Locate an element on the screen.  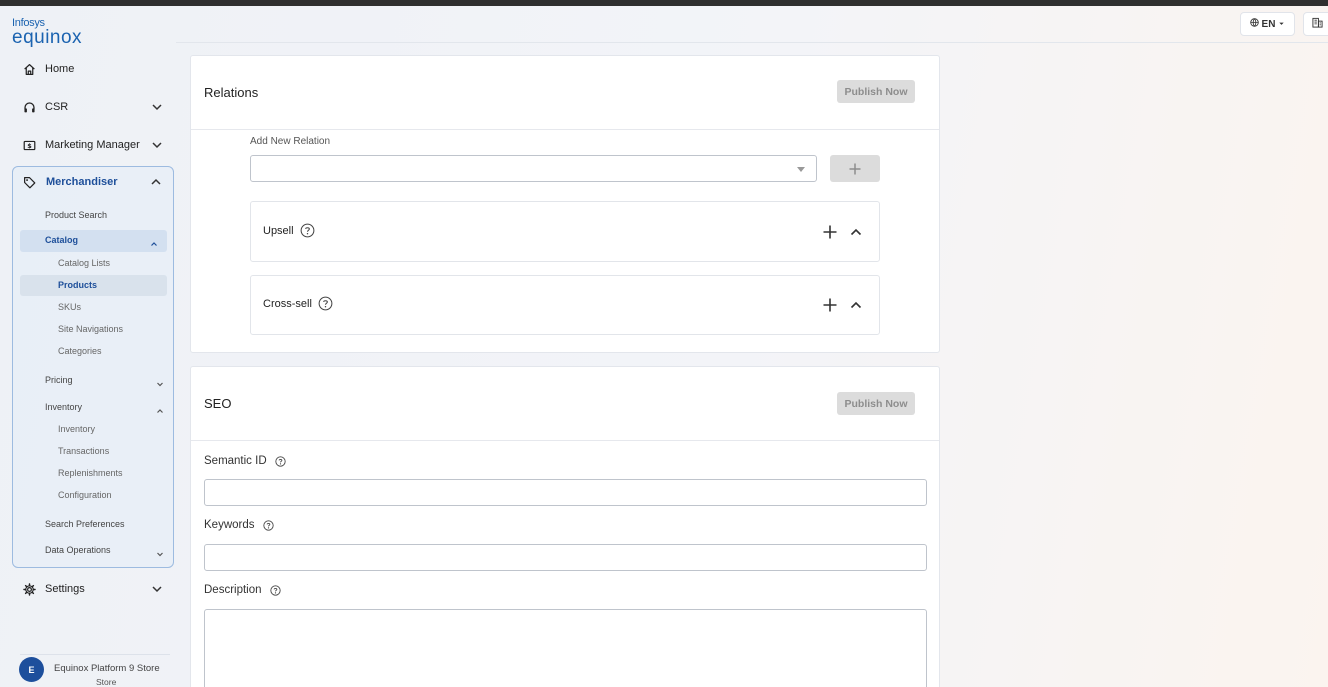
sidebar-item-pricing: Pricing is located at coordinates (59, 380).